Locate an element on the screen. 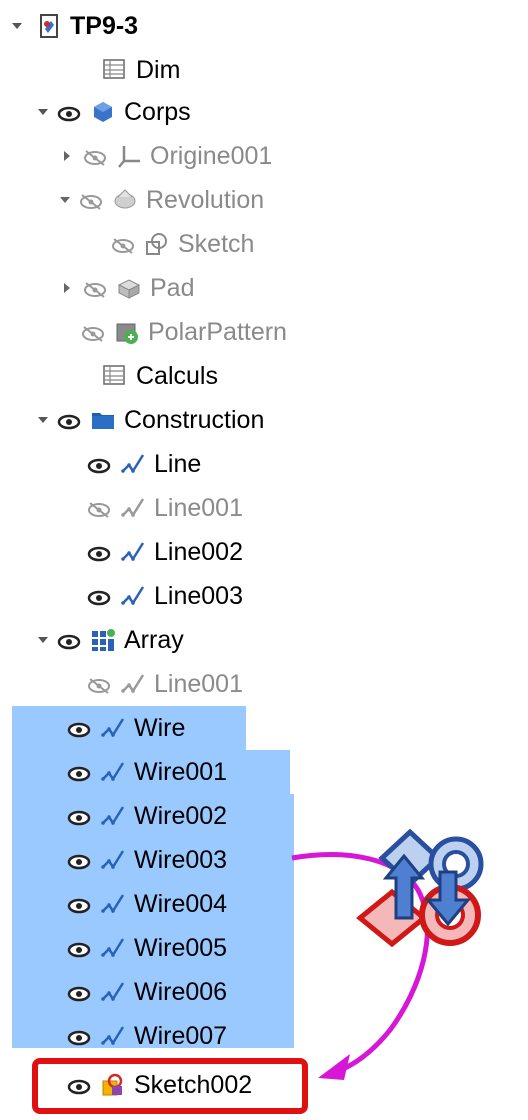 The height and width of the screenshot is (1120, 528). tree-item-line: Line is located at coordinates (143, 464).